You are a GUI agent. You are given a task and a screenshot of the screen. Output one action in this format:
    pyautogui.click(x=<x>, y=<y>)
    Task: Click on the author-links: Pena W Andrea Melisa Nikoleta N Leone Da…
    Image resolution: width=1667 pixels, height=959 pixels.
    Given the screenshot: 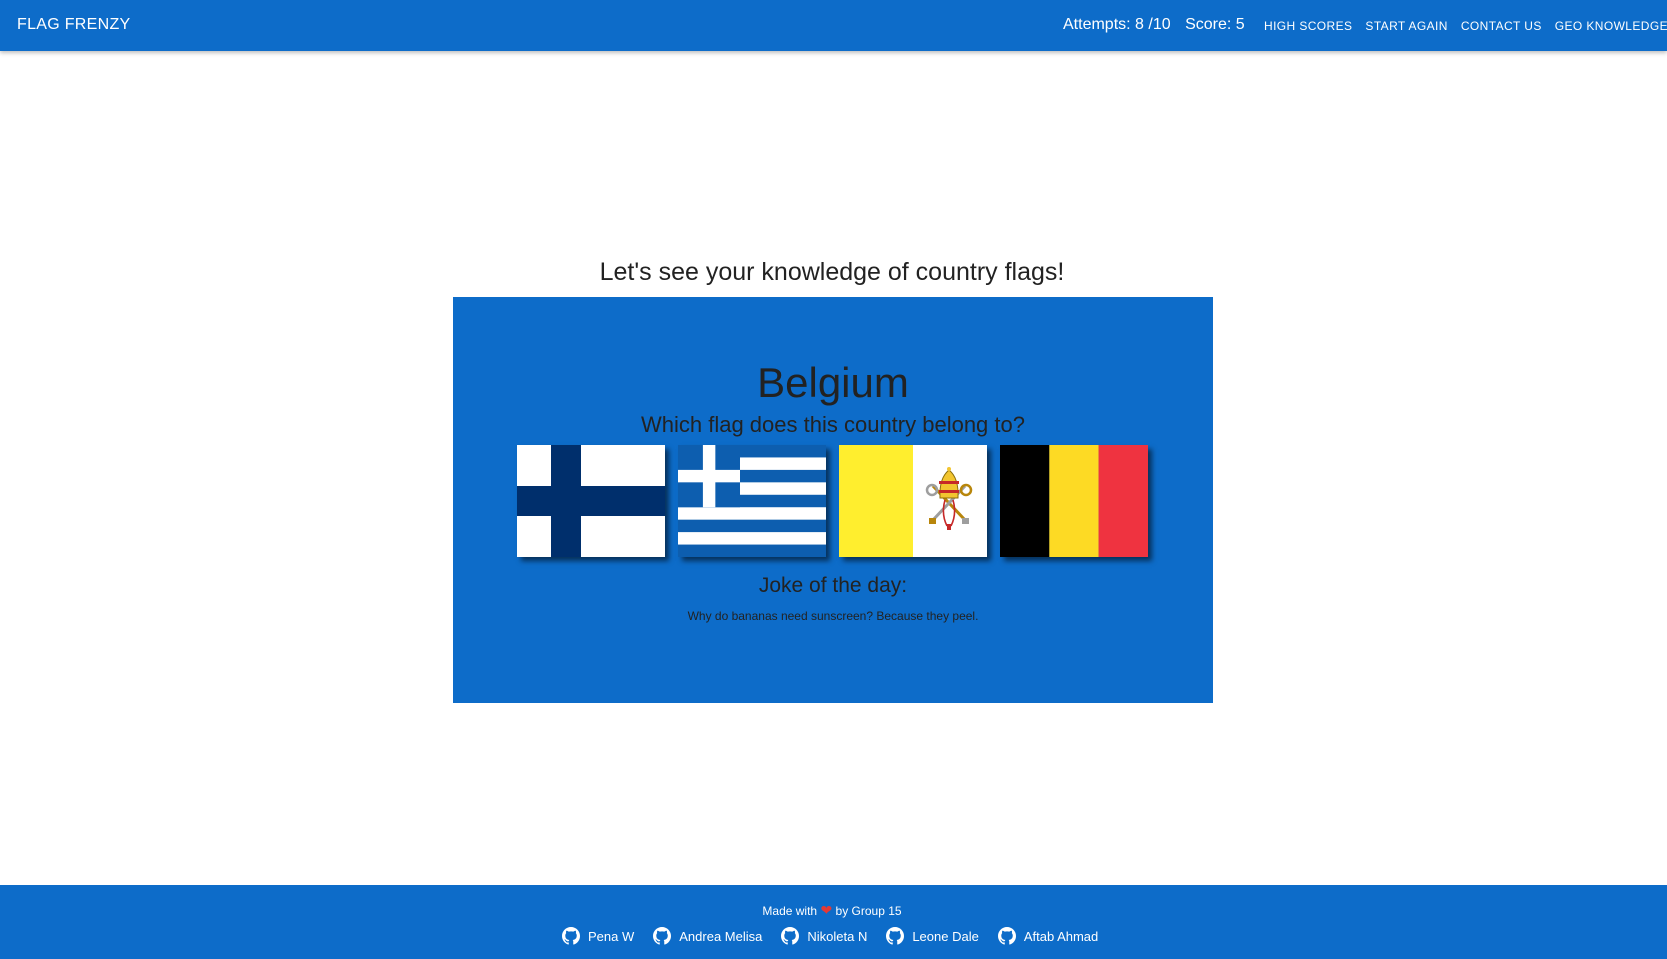 What is the action you would take?
    pyautogui.click(x=839, y=936)
    